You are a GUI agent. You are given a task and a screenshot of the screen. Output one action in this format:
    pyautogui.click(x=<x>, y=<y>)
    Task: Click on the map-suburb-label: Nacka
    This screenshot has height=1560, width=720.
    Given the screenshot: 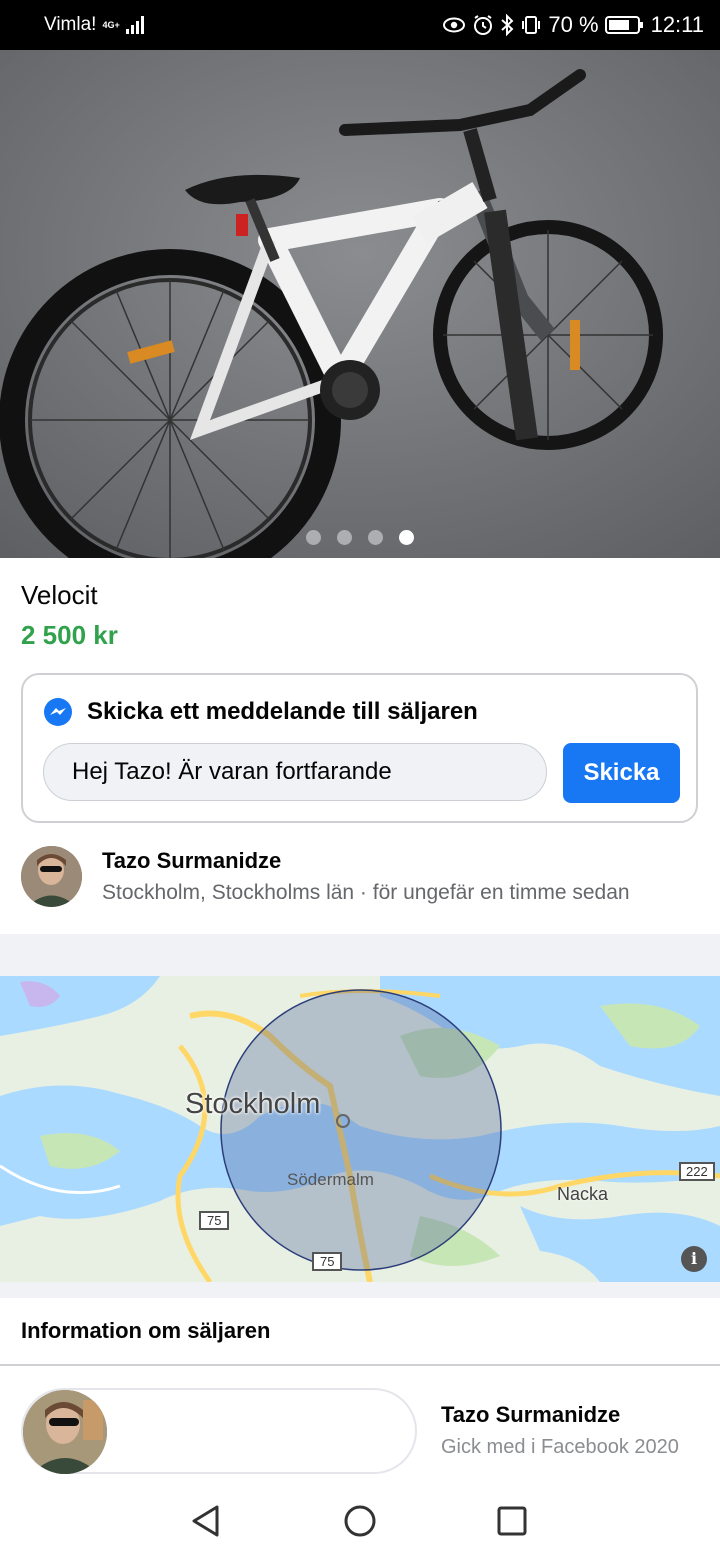 What is the action you would take?
    pyautogui.click(x=583, y=1194)
    